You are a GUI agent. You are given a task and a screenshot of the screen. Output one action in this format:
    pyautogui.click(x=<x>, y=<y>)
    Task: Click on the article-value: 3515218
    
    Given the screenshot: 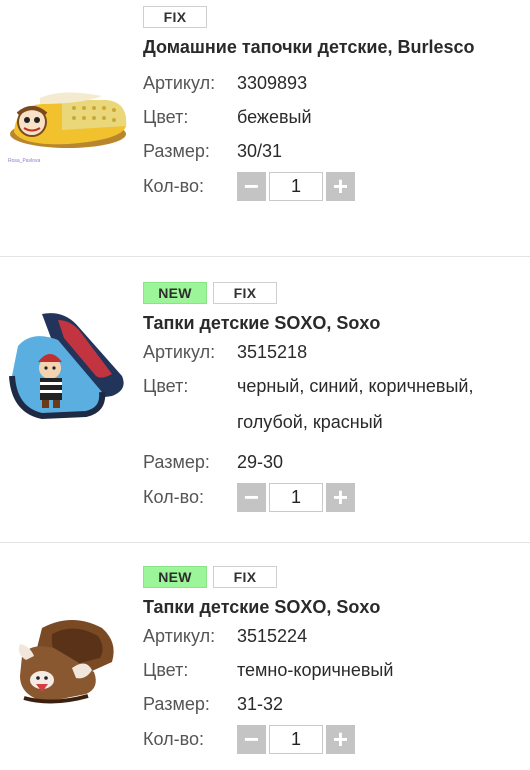 What is the action you would take?
    pyautogui.click(x=272, y=352)
    